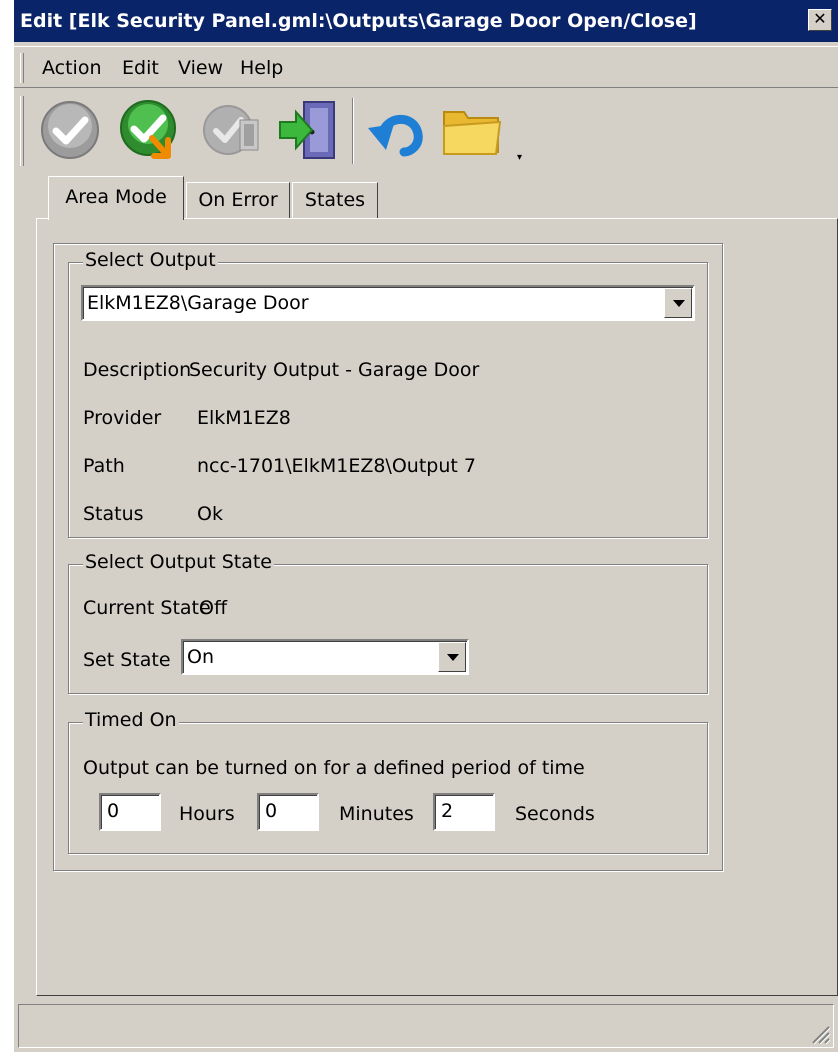 This screenshot has height=1052, width=838. Describe the element at coordinates (210, 514) in the screenshot. I see `status-value: Ok` at that location.